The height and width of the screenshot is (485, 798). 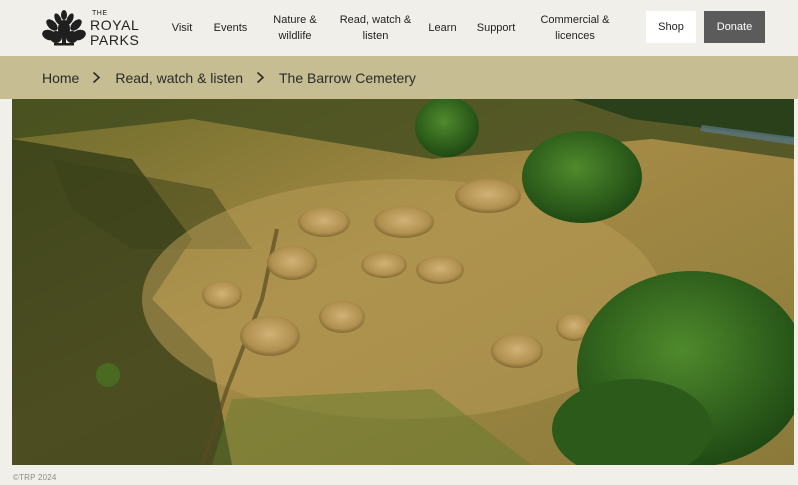 I want to click on nav-nature-wildlife: Nature & wildlife, so click(x=295, y=28).